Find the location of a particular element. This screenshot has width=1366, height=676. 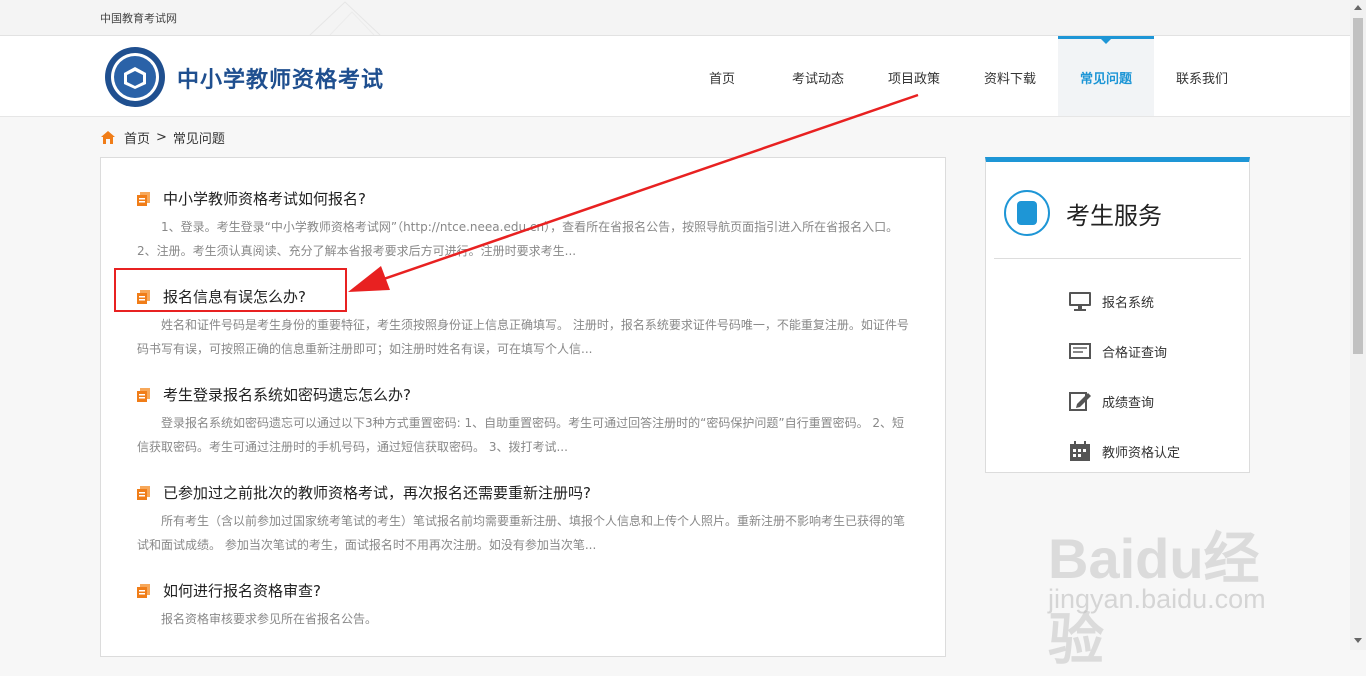

faq-title-text: 如何进行报名资格审查? is located at coordinates (242, 591).